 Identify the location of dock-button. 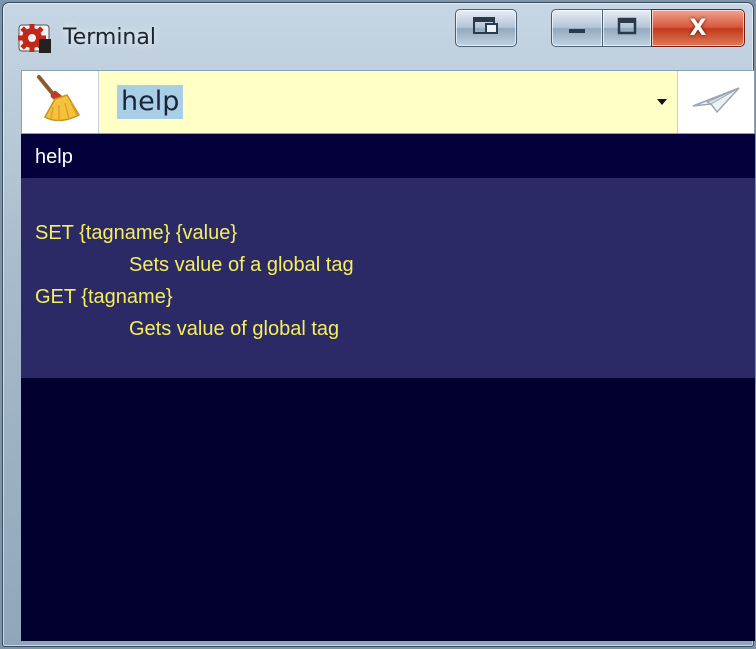
(486, 28).